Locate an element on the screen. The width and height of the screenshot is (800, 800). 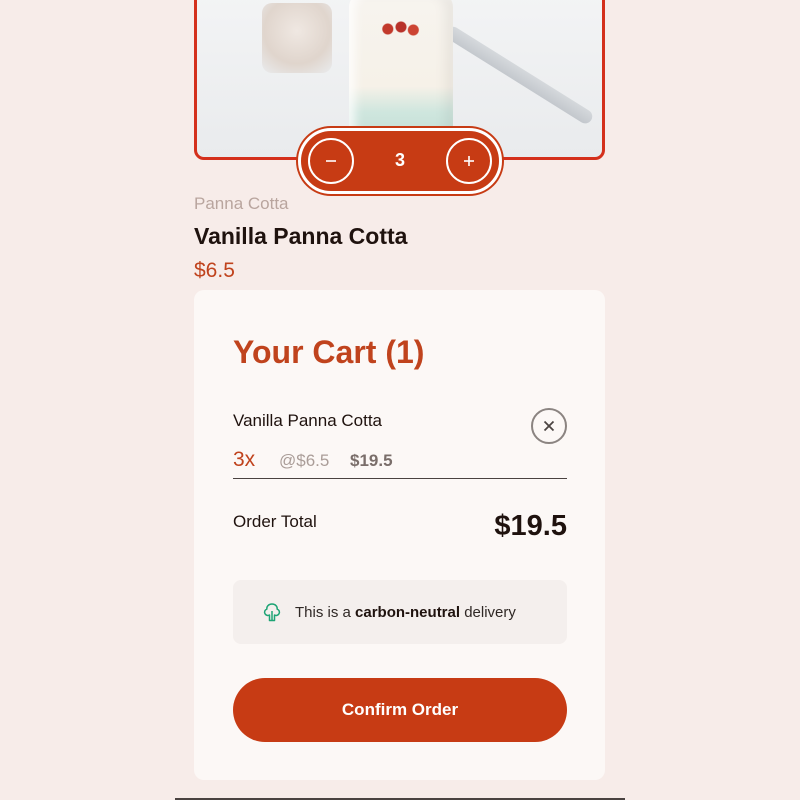
carbon-notice-text: This is a carbon-neutral delivery is located at coordinates (405, 612).